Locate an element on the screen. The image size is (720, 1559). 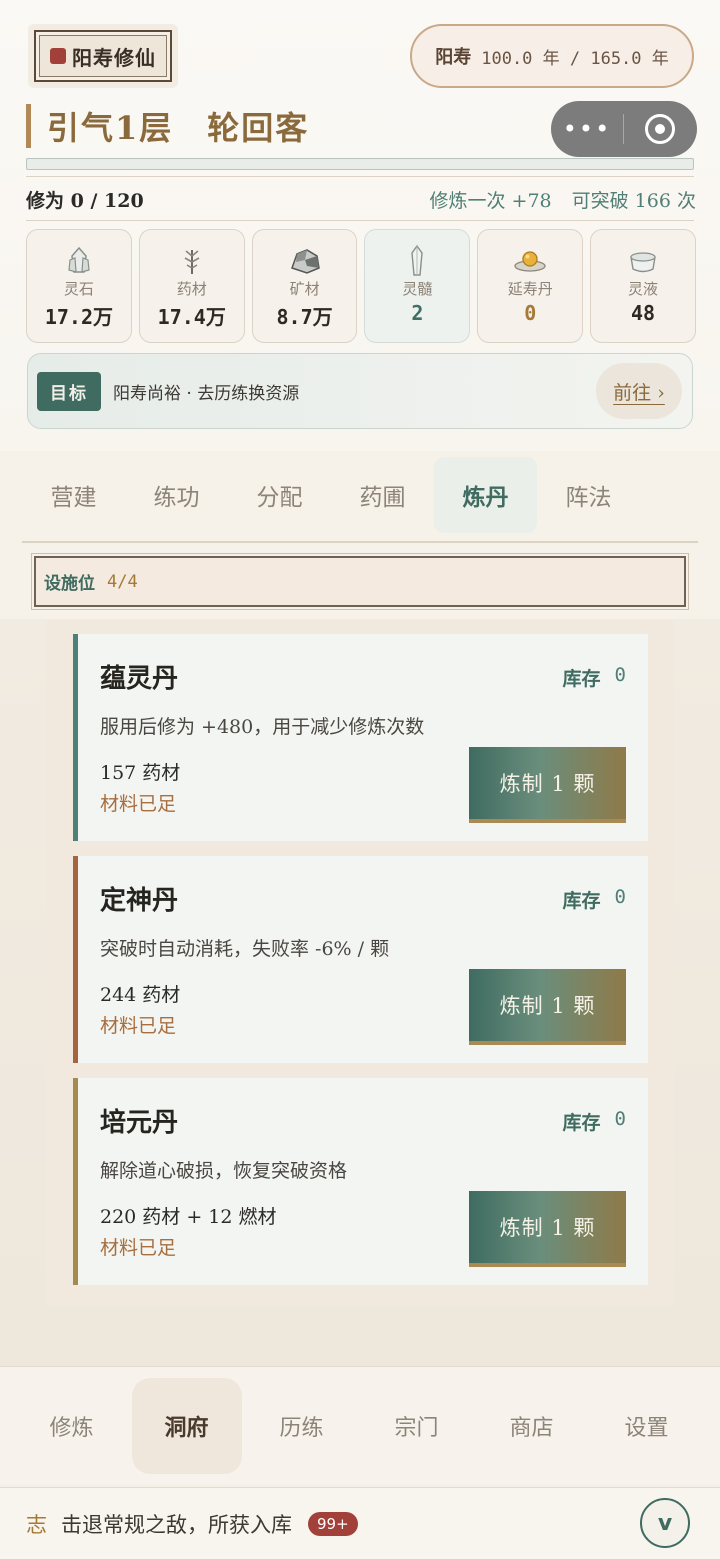
resource-name: 延寿丹 is located at coordinates (530, 289).